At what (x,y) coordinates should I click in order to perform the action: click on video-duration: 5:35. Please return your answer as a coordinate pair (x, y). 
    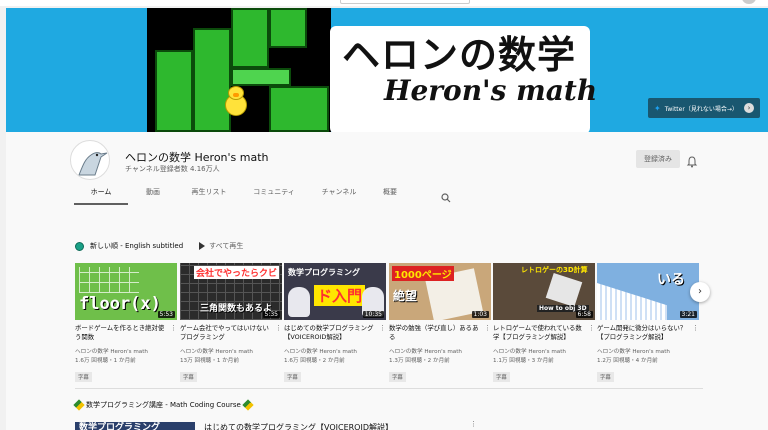
    Looking at the image, I should click on (271, 314).